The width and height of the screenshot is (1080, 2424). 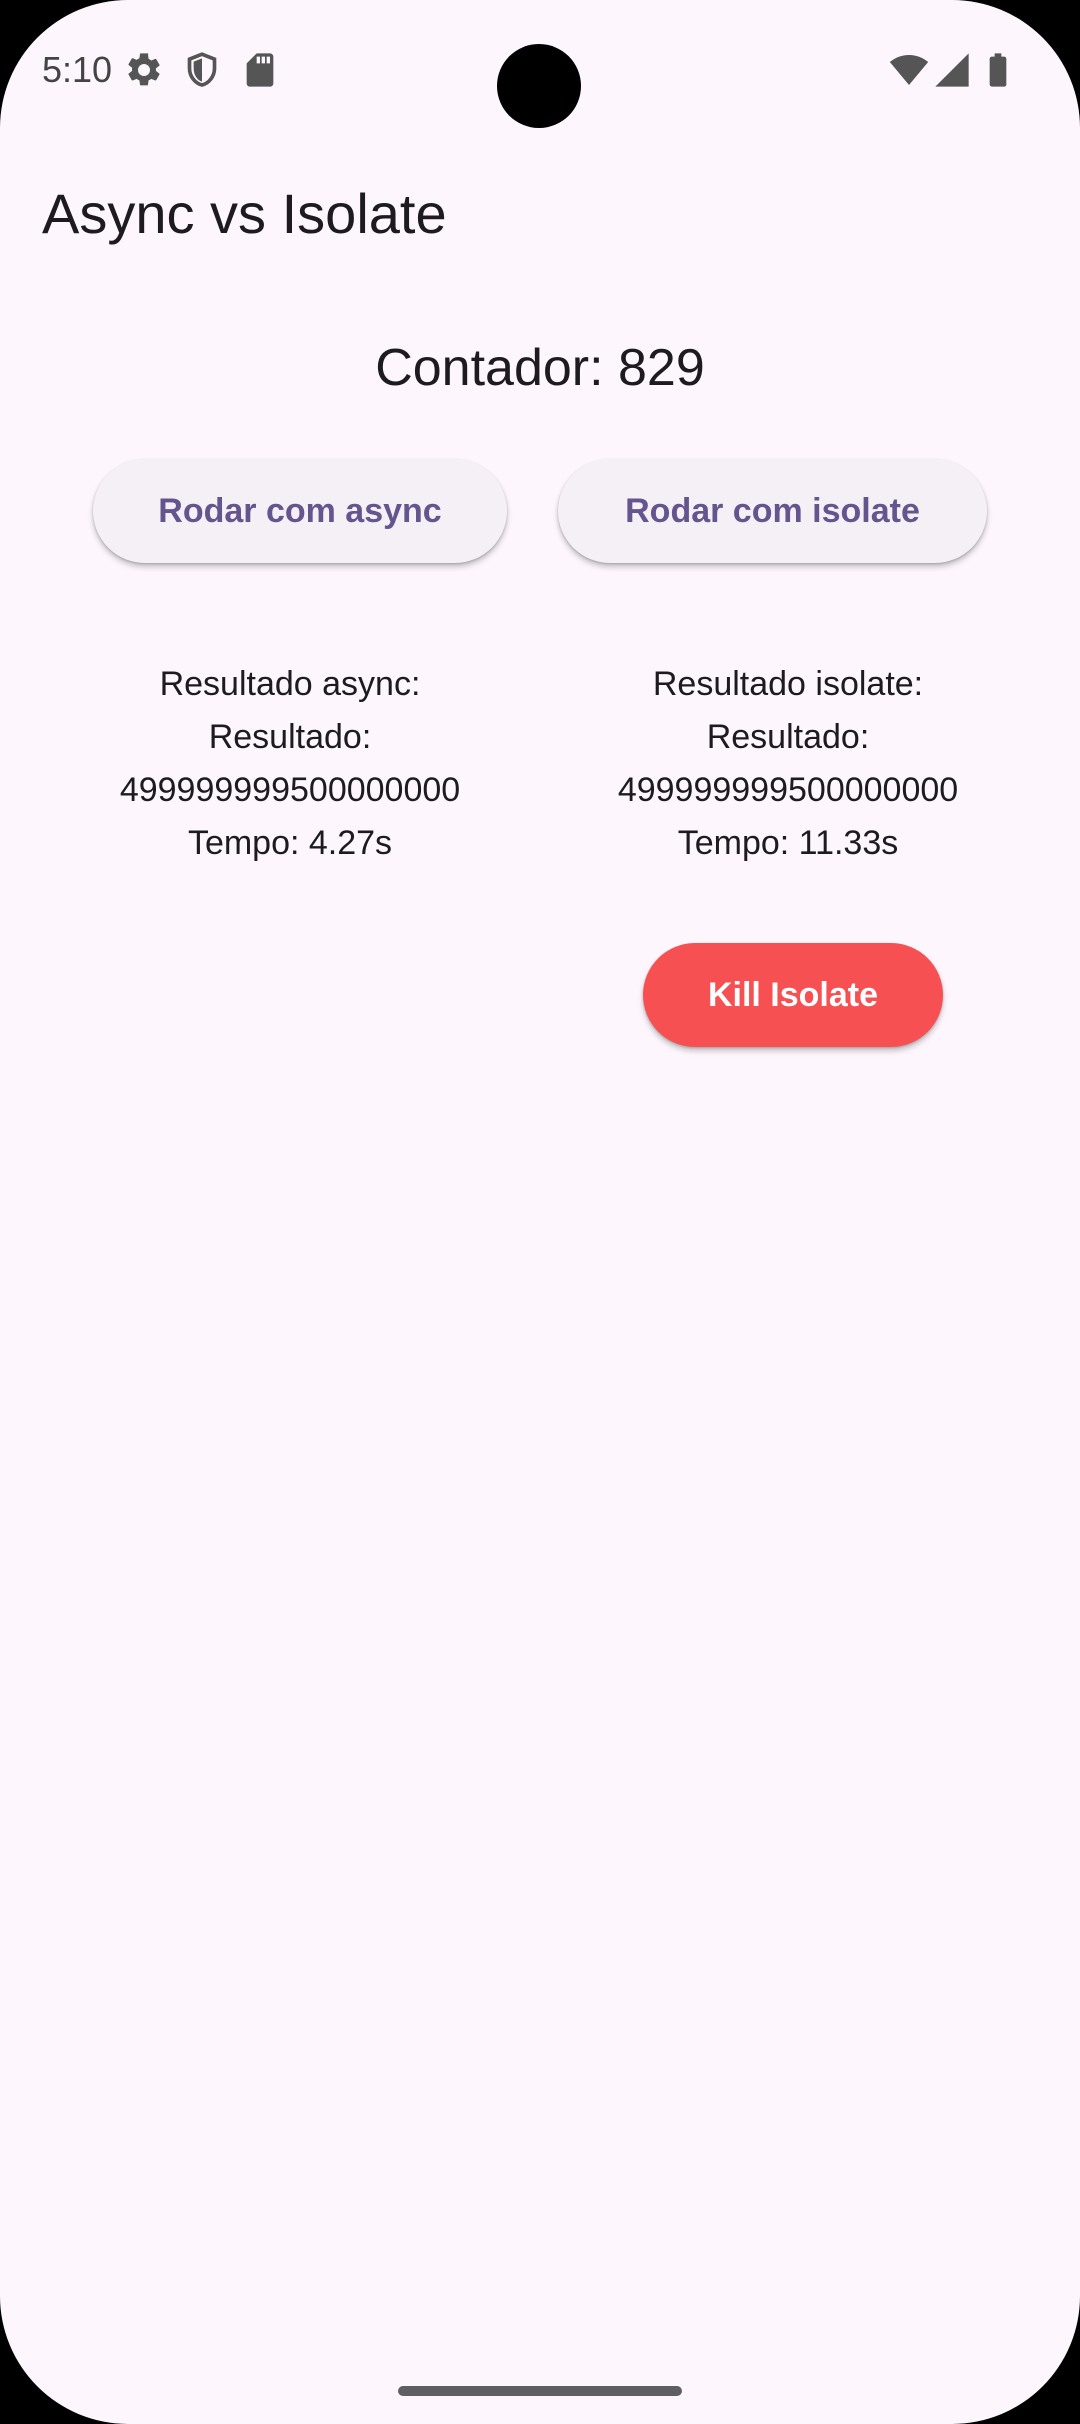 What do you see at coordinates (539, 86) in the screenshot?
I see `front-camera` at bounding box center [539, 86].